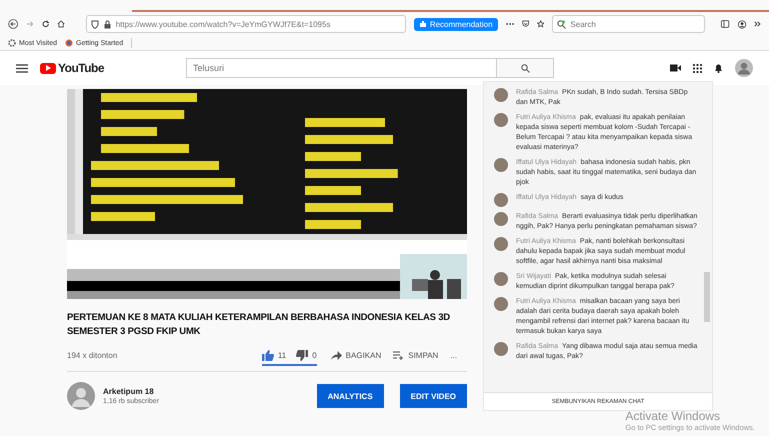 Image resolution: width=769 pixels, height=436 pixels. I want to click on account-icon, so click(742, 24).